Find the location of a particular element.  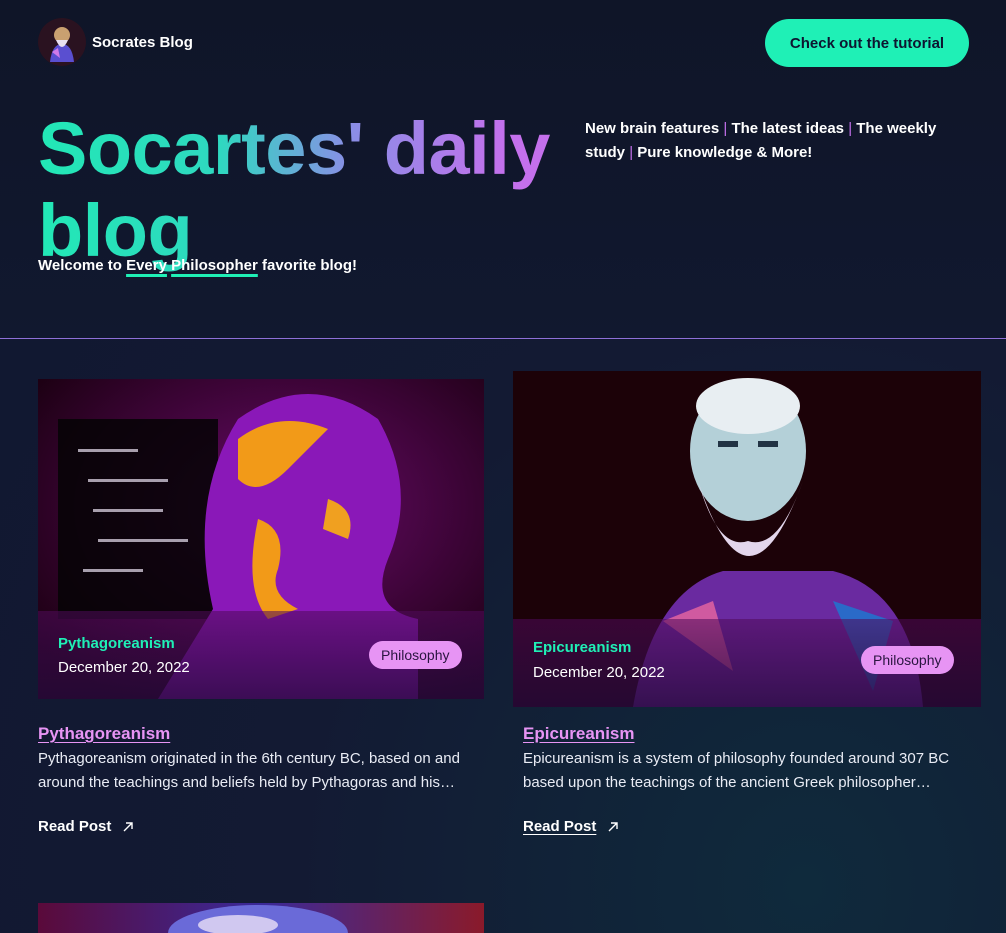

socrates-avatar-icon is located at coordinates (62, 42).